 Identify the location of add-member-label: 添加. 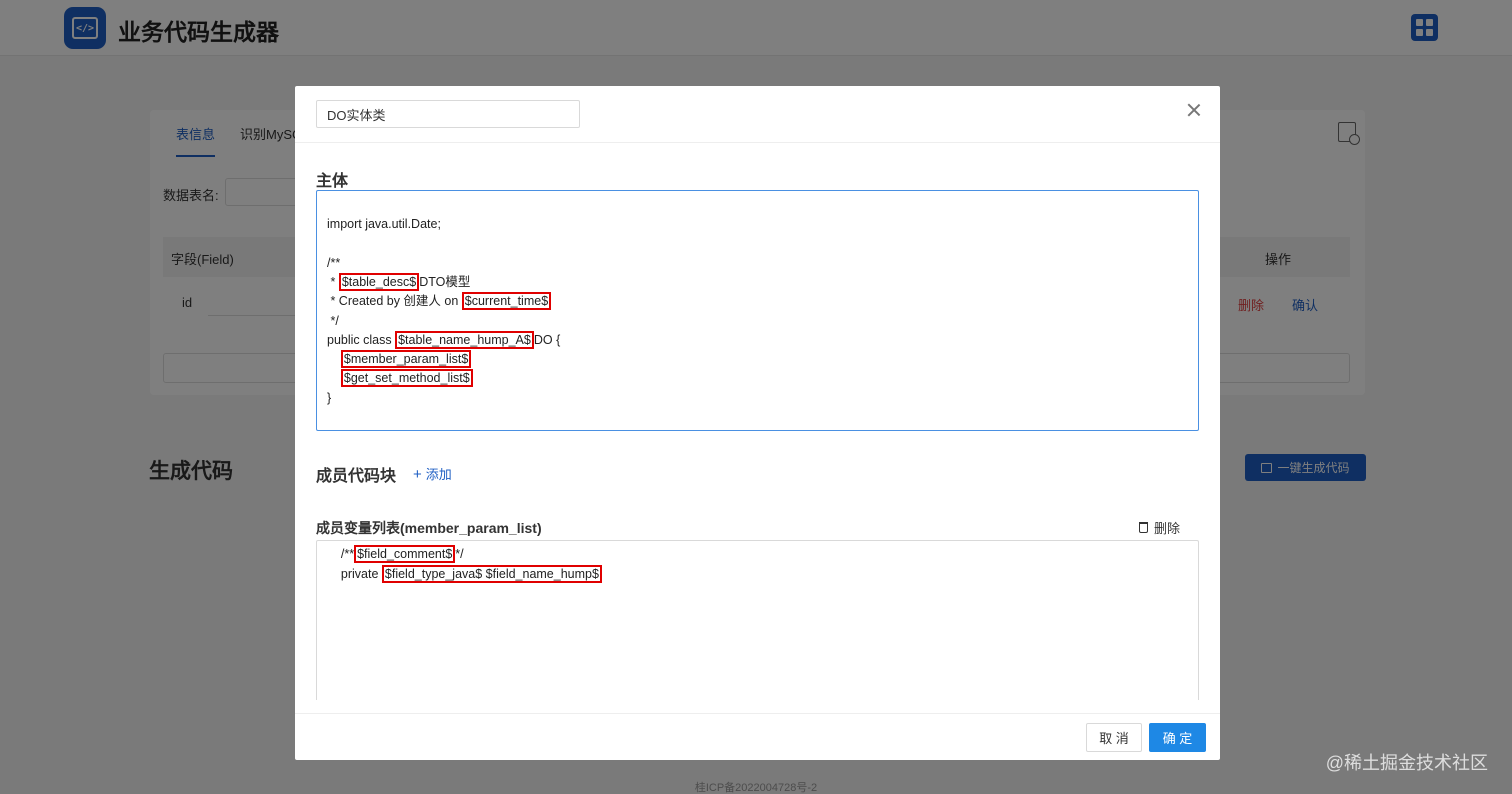
(438, 474).